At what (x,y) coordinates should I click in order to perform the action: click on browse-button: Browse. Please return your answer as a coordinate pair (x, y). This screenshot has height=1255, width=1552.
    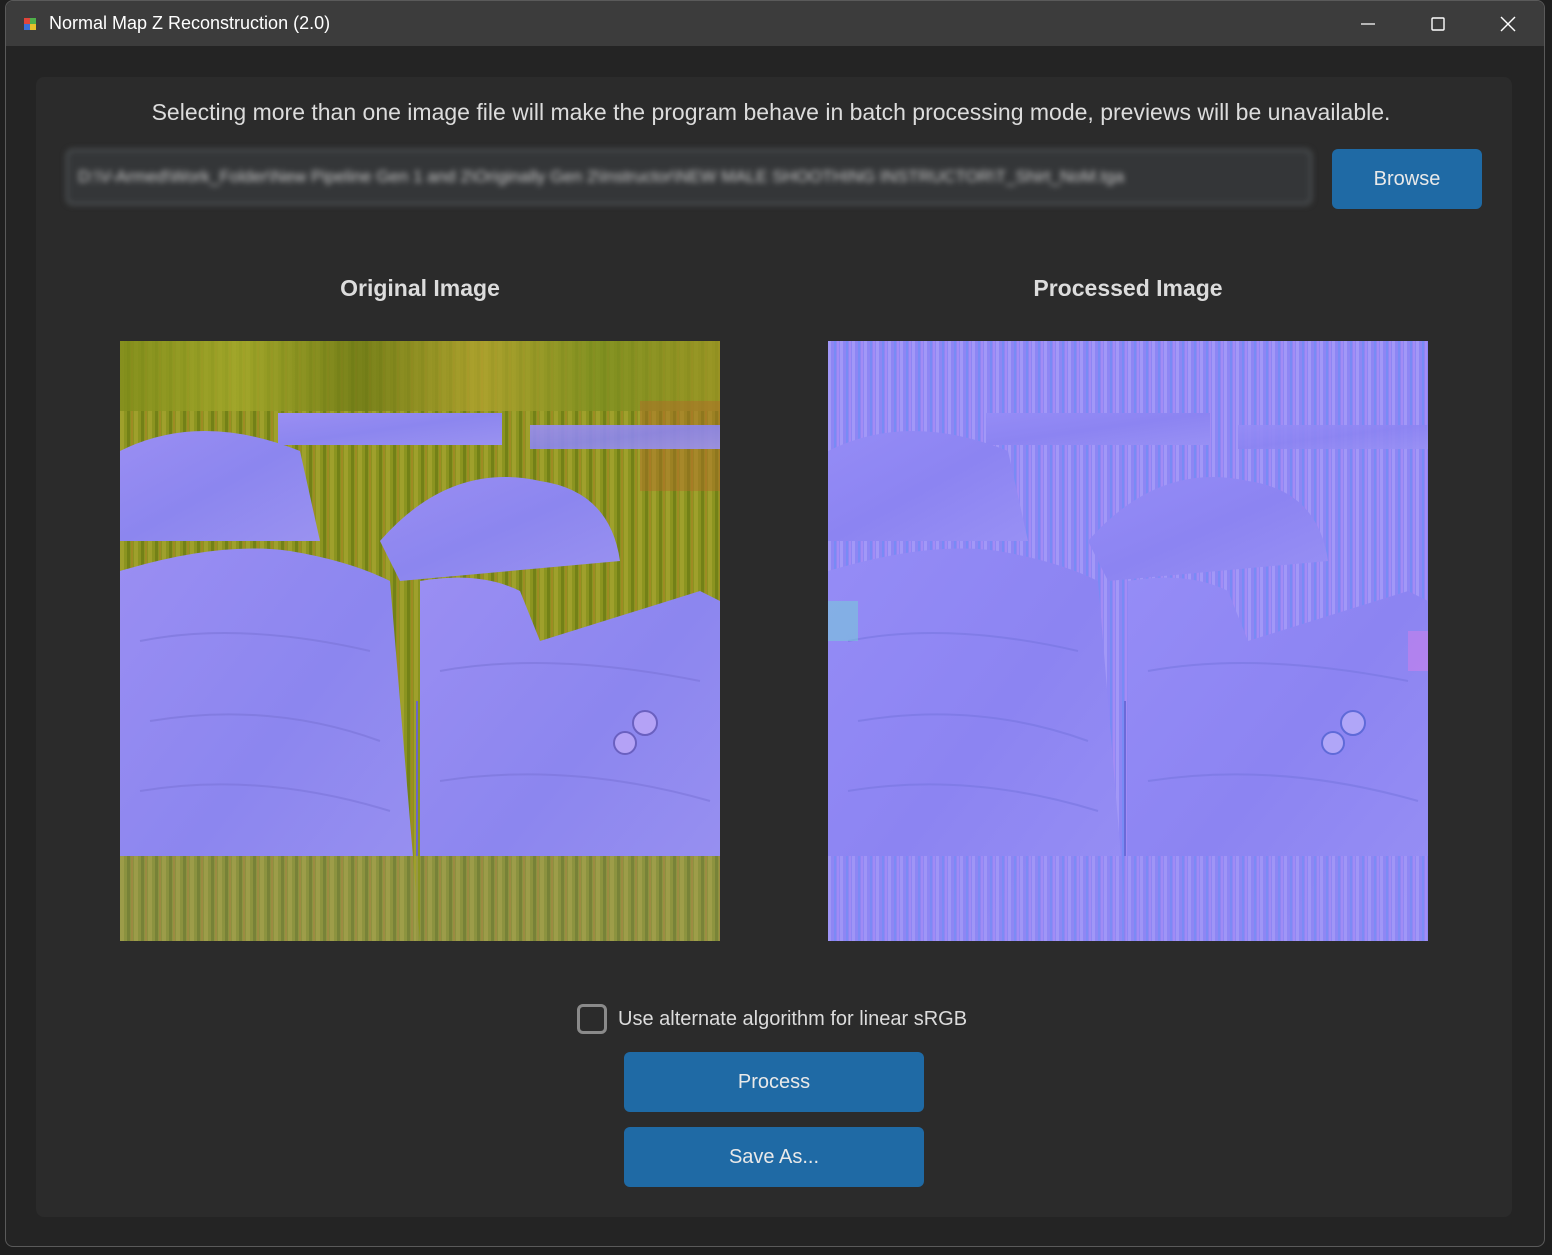
    Looking at the image, I should click on (1407, 179).